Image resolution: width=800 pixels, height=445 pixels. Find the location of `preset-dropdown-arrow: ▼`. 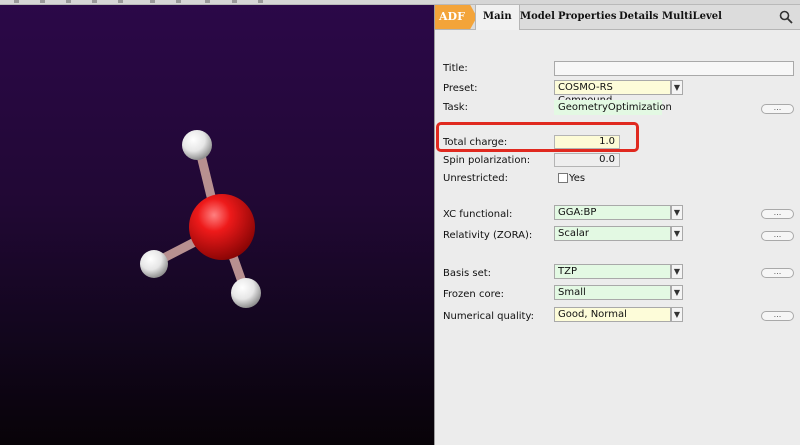

preset-dropdown-arrow: ▼ is located at coordinates (677, 87).